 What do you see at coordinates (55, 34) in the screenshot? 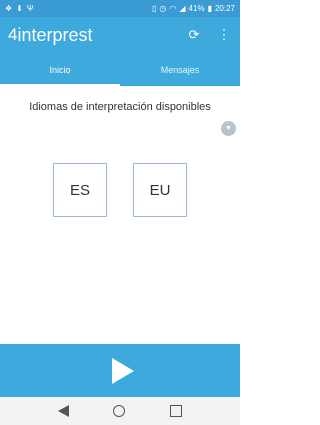
I see `logo-text: interprest` at bounding box center [55, 34].